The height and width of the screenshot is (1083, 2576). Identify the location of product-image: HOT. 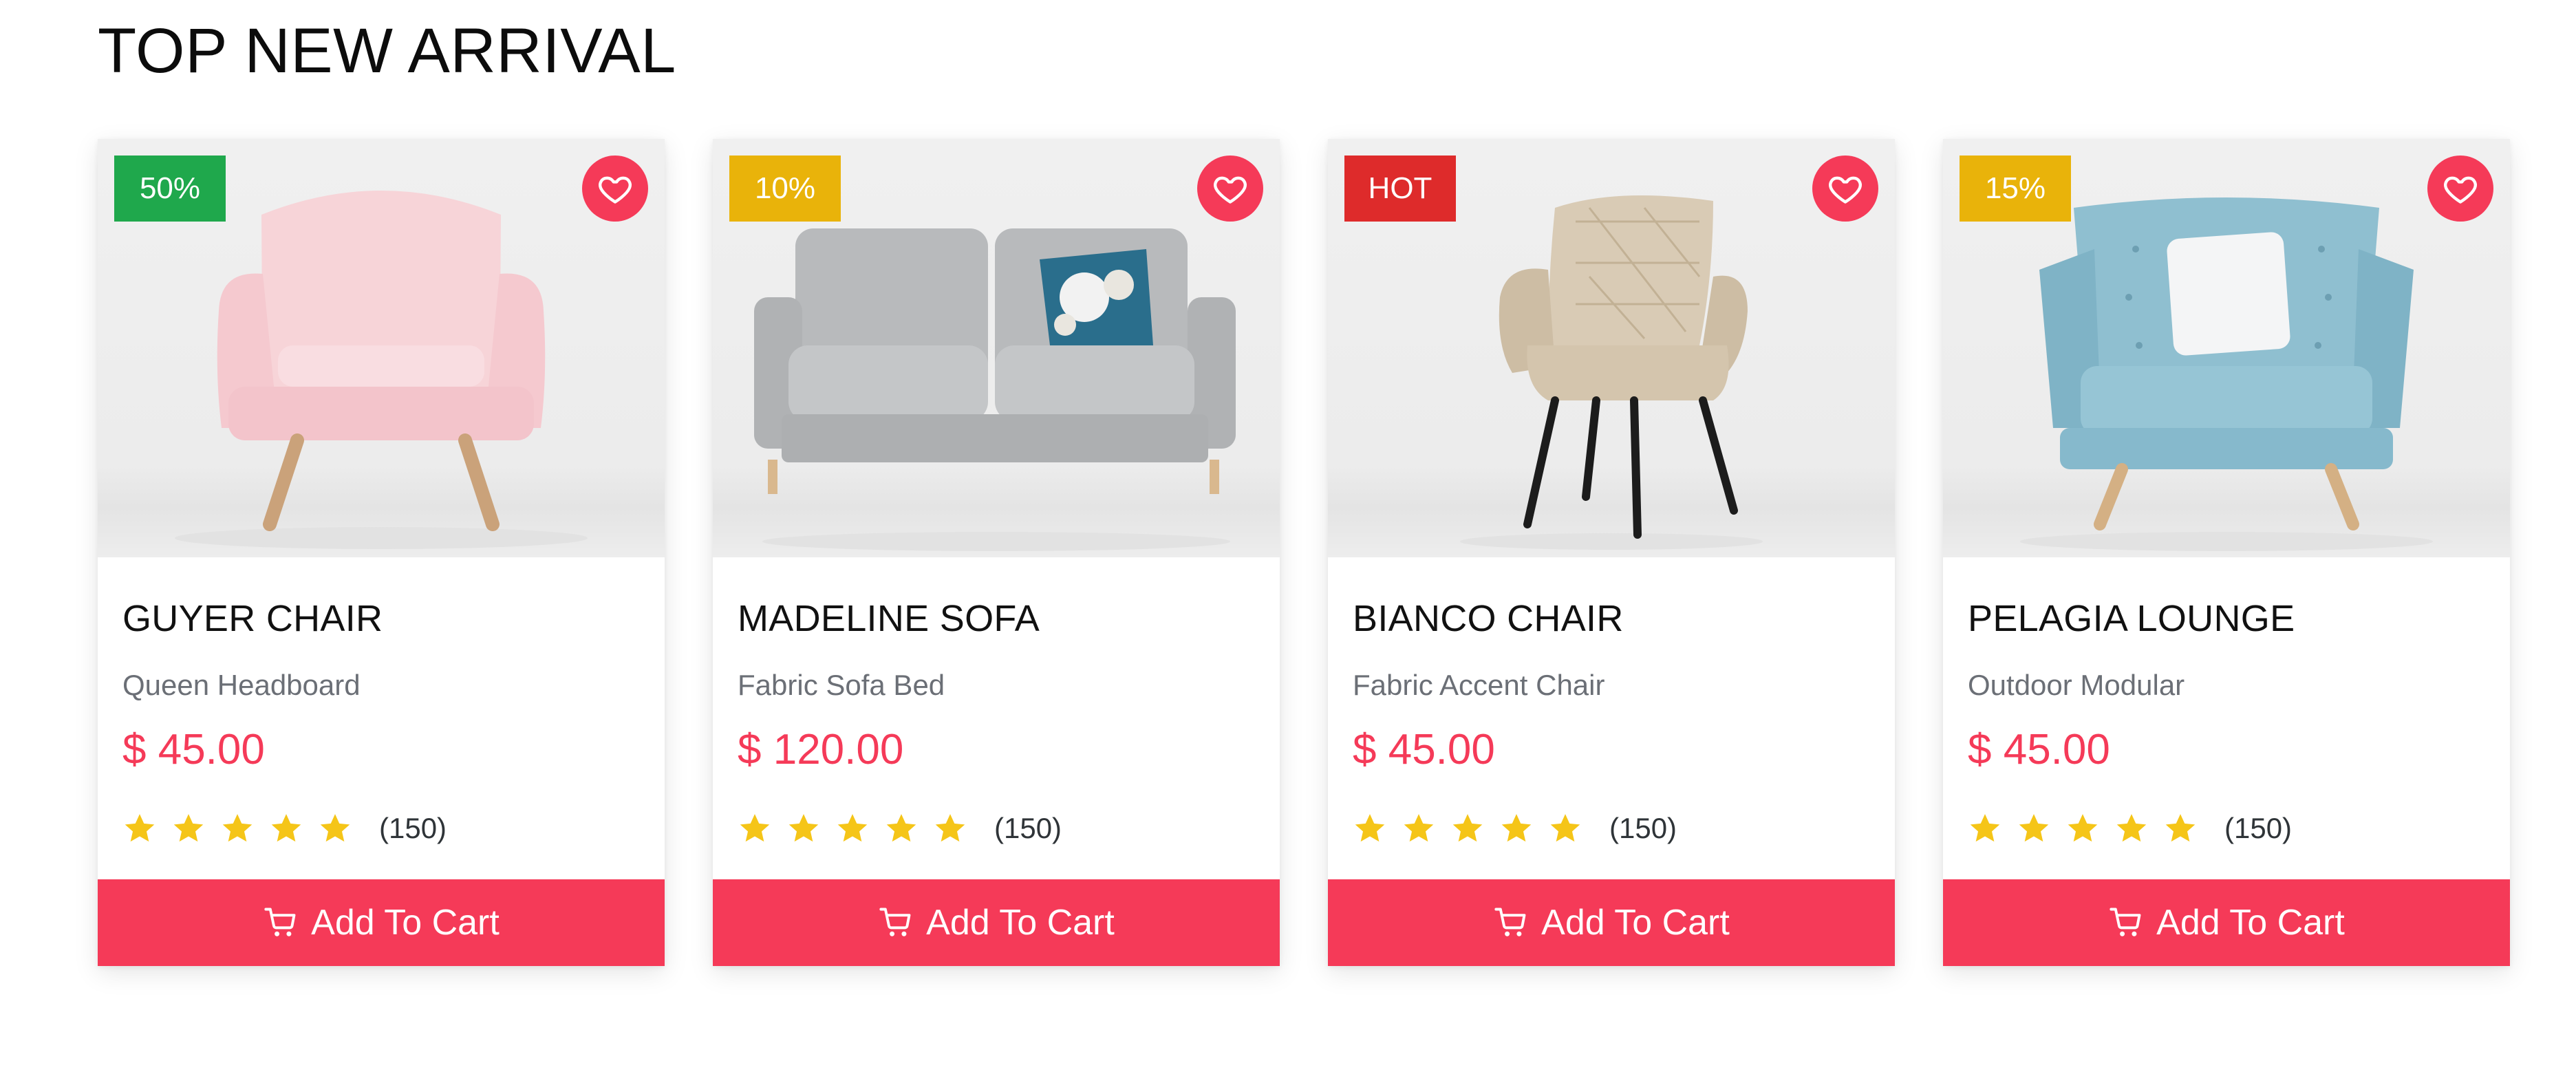
(1611, 348).